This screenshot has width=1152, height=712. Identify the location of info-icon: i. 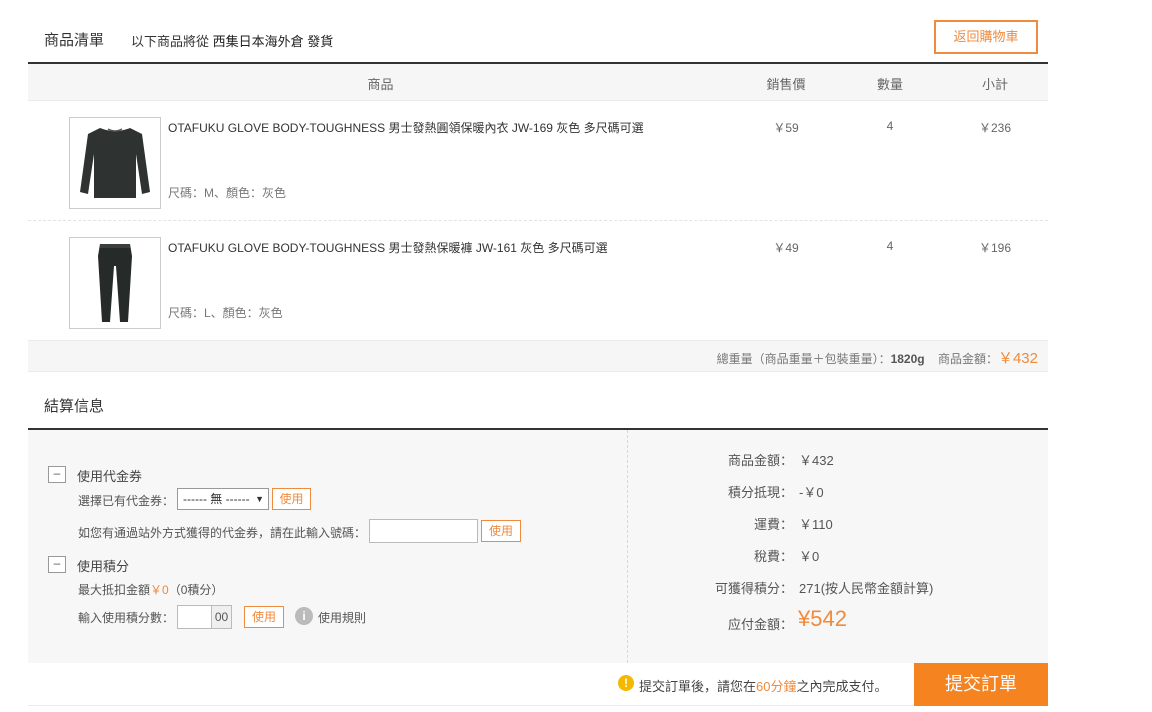
(304, 616).